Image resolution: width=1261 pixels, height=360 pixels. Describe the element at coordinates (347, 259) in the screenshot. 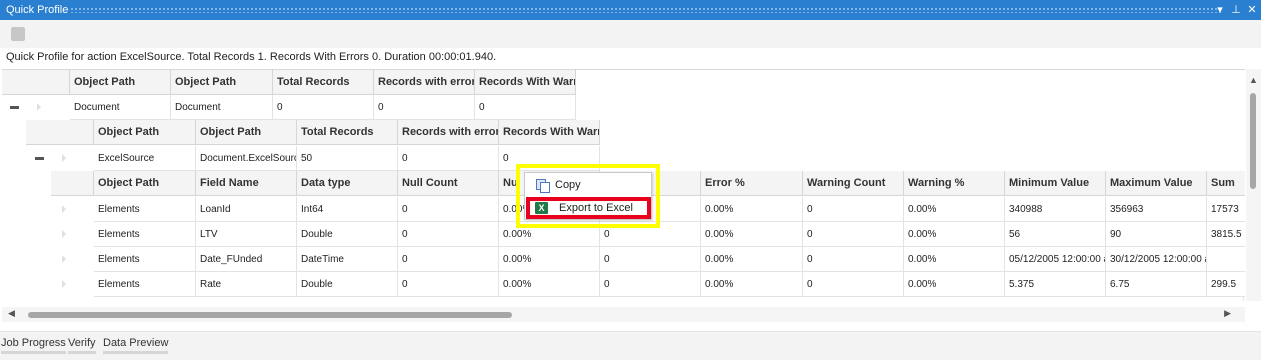

I see `table-cell: DateTime` at that location.